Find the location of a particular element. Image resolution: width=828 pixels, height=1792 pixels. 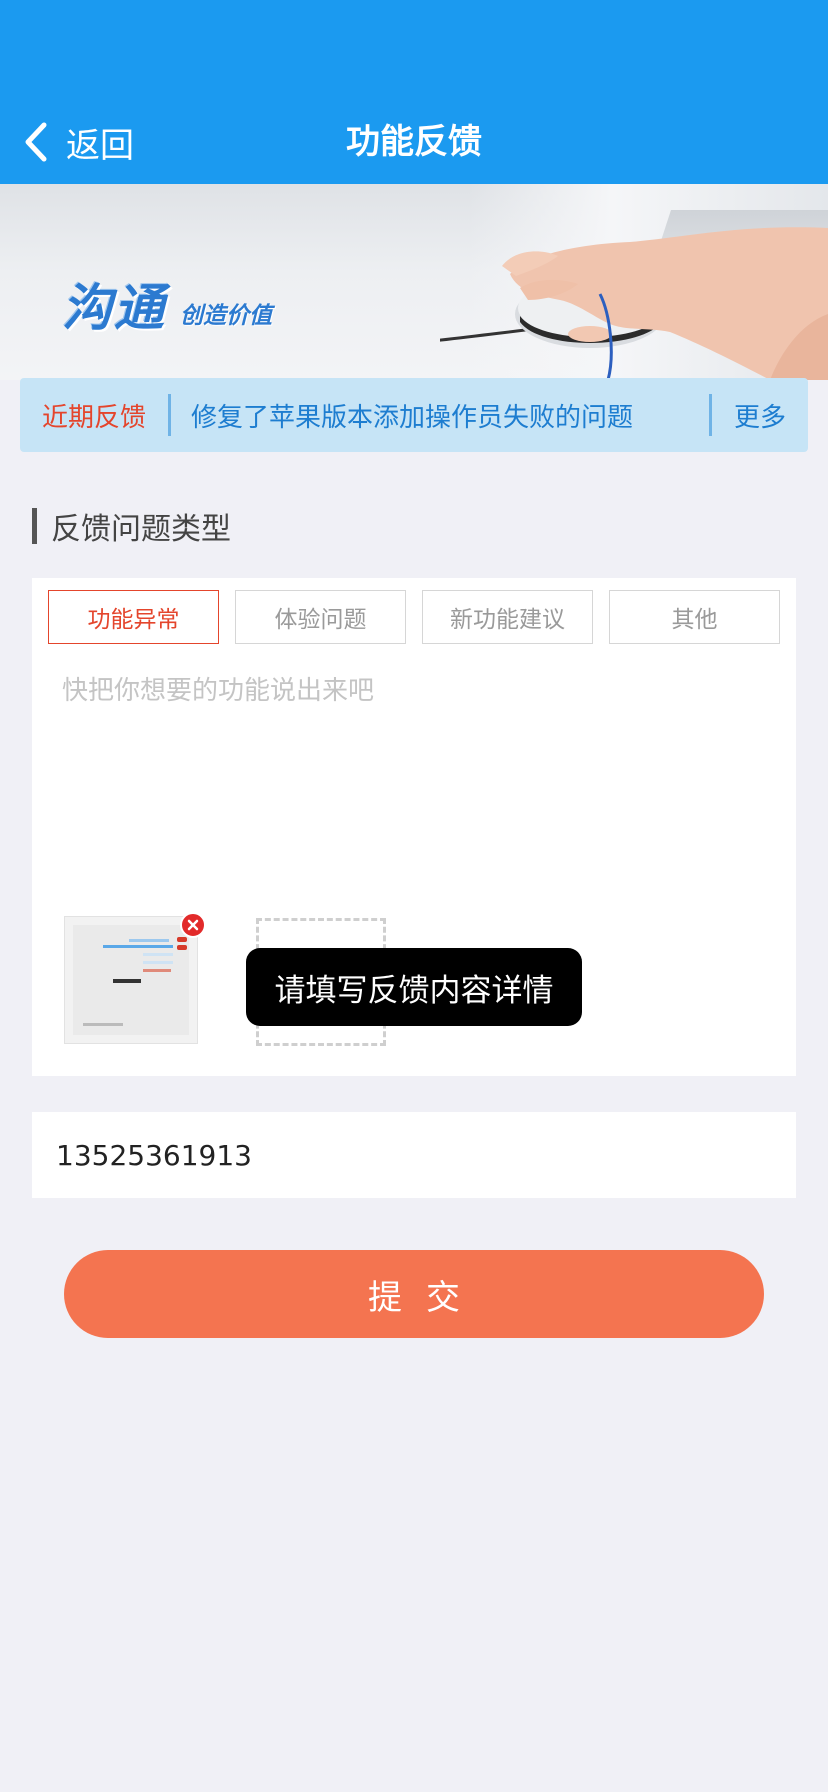

feedback-description-input is located at coordinates (414, 770).